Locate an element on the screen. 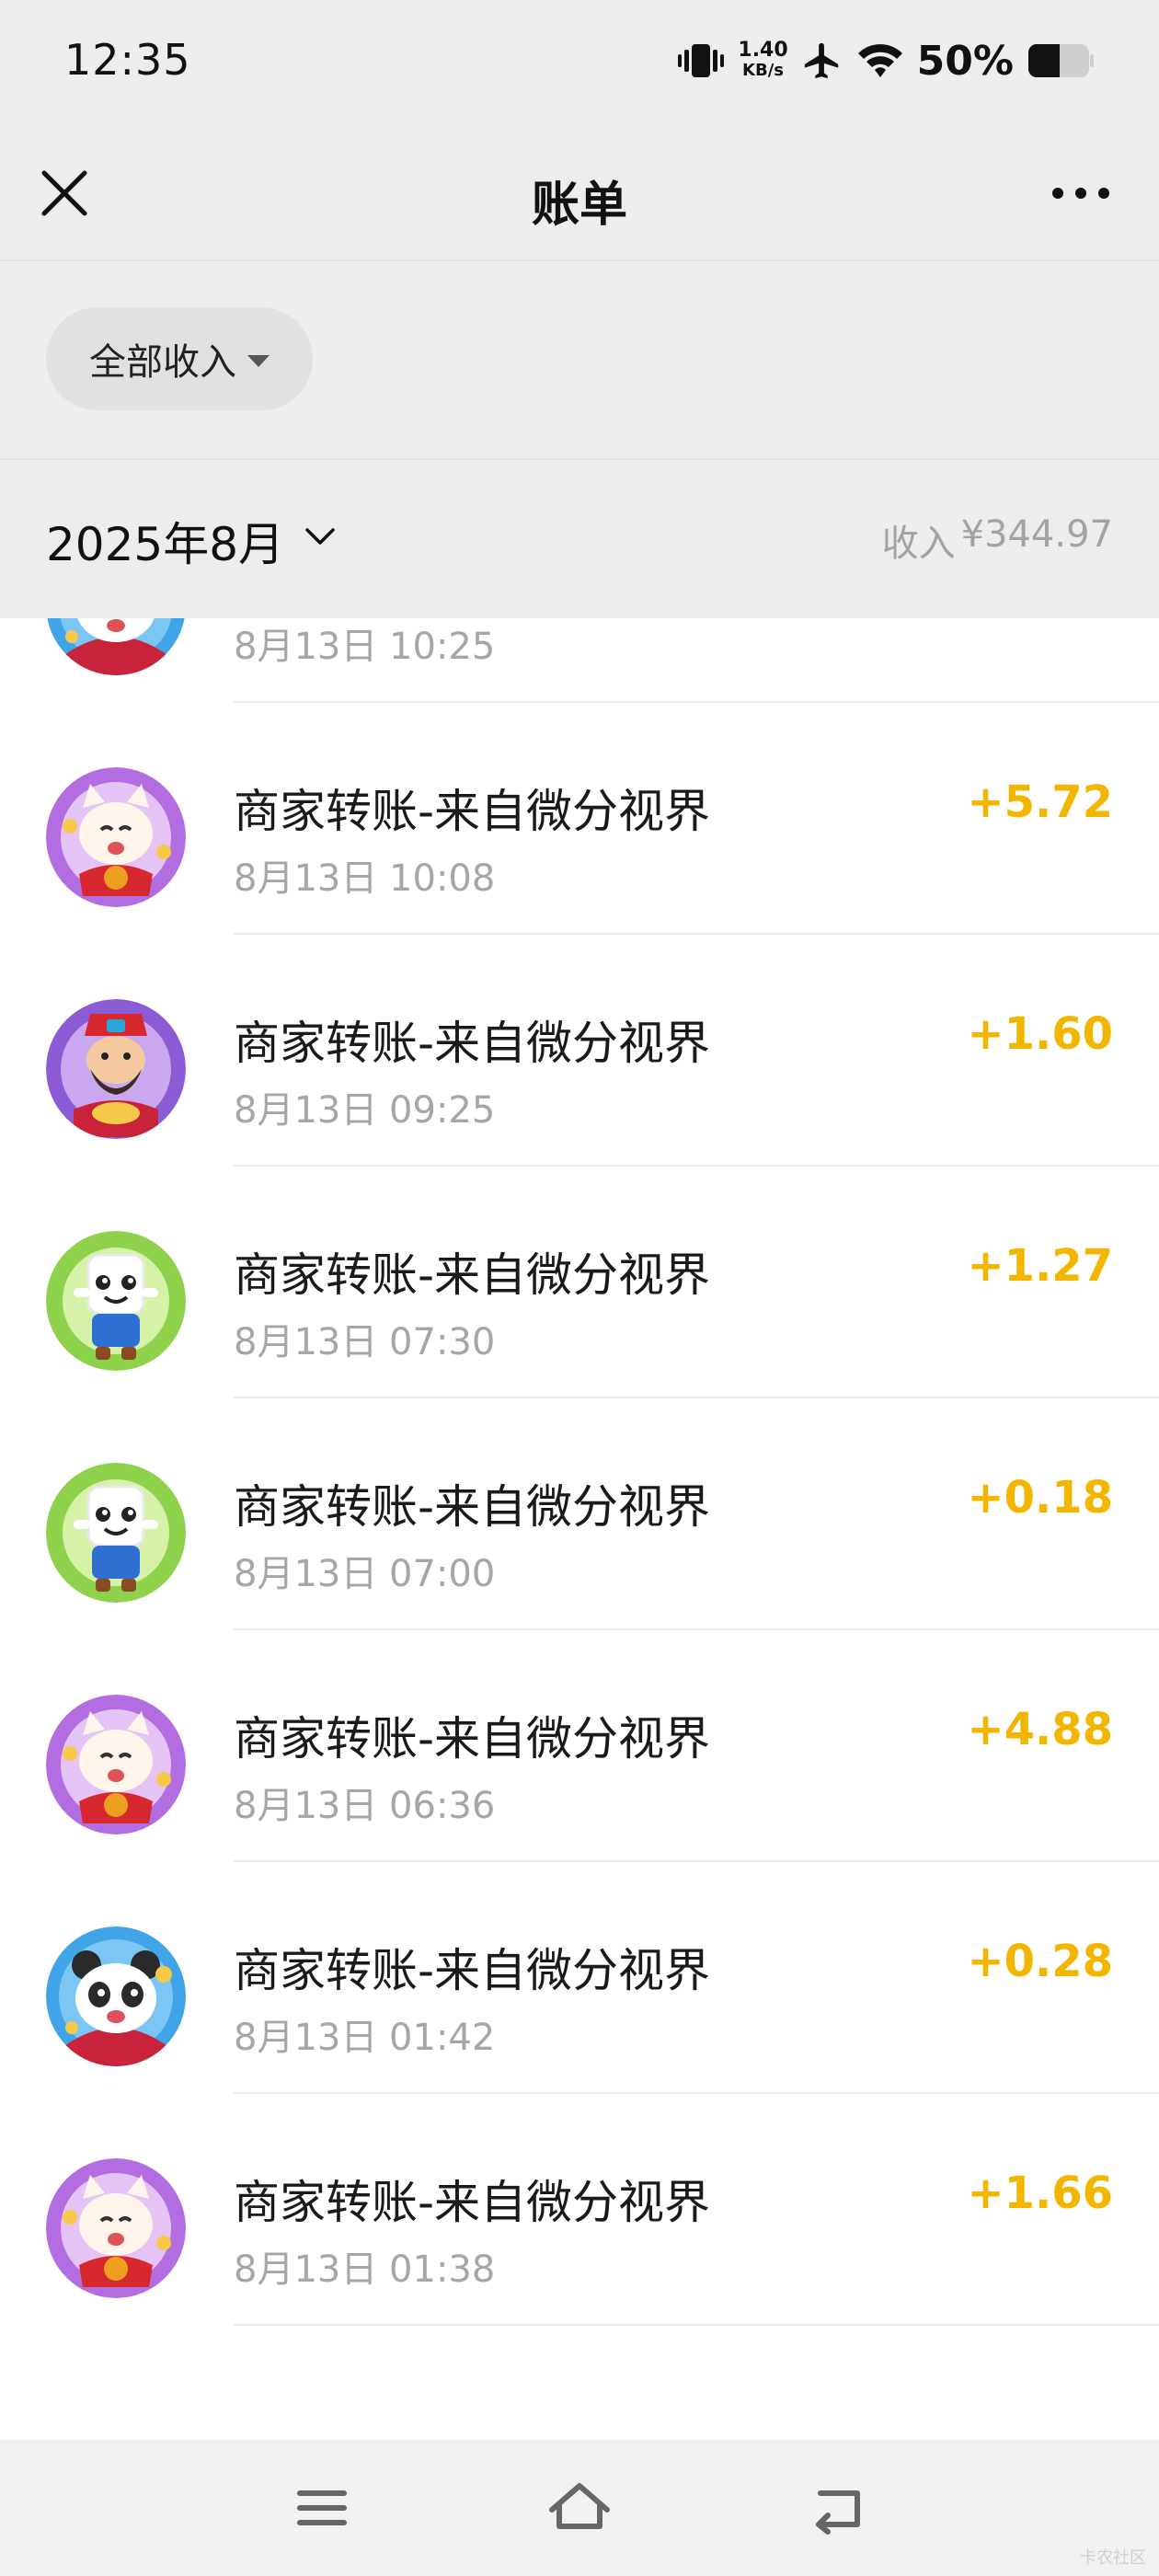 This screenshot has height=2576, width=1159. transaction-time: 8月13日 07:00 is located at coordinates (365, 1574).